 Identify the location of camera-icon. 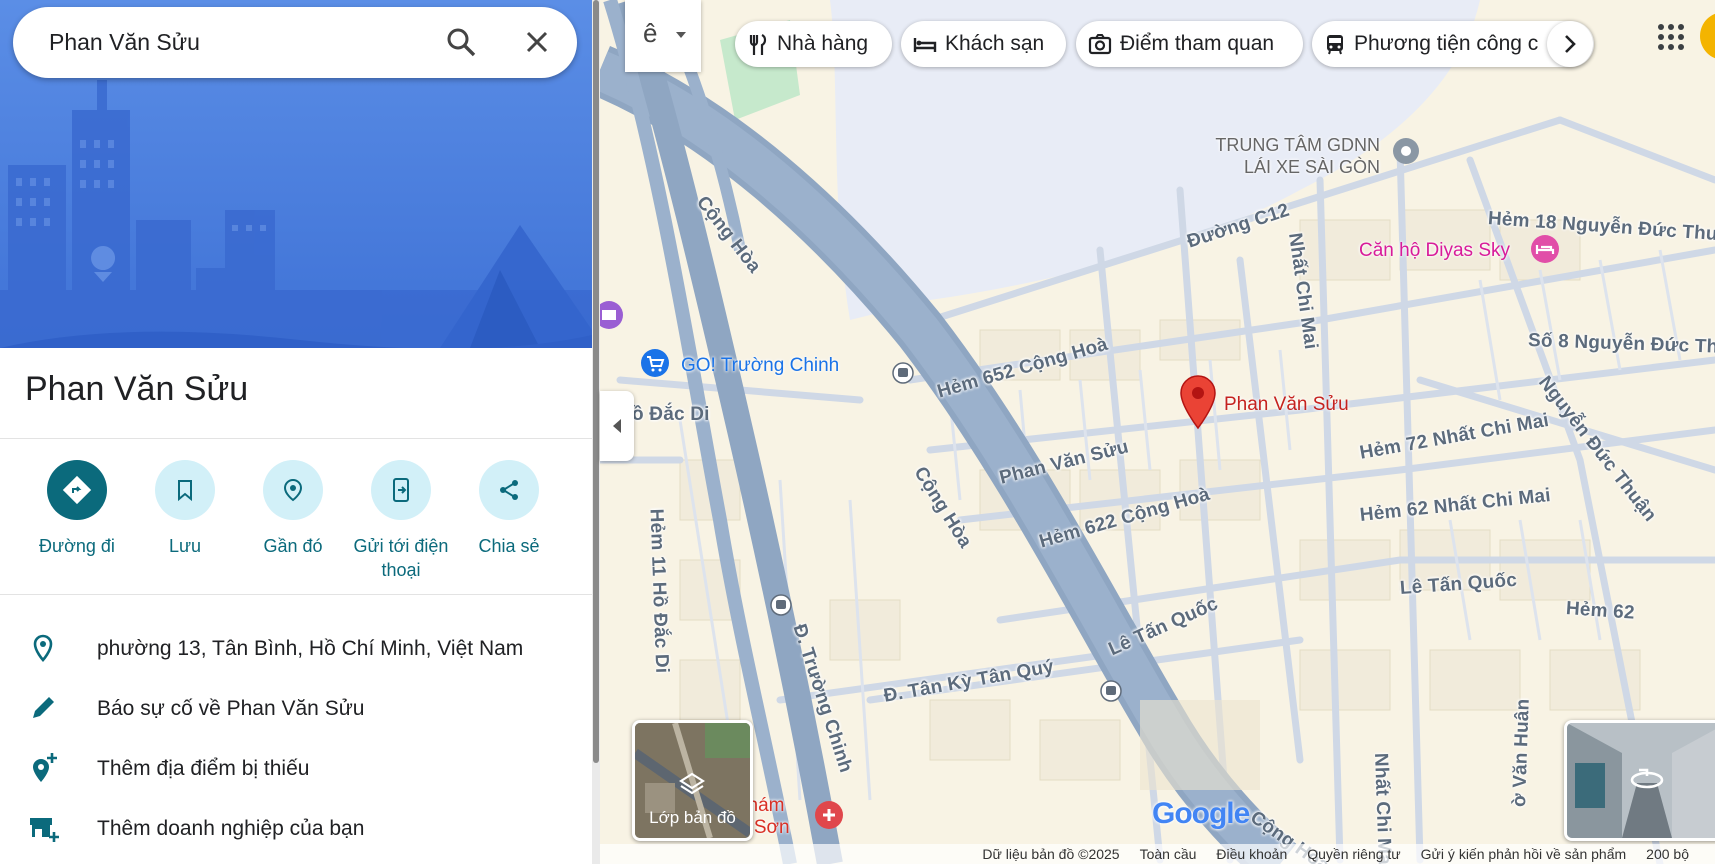
(1100, 44).